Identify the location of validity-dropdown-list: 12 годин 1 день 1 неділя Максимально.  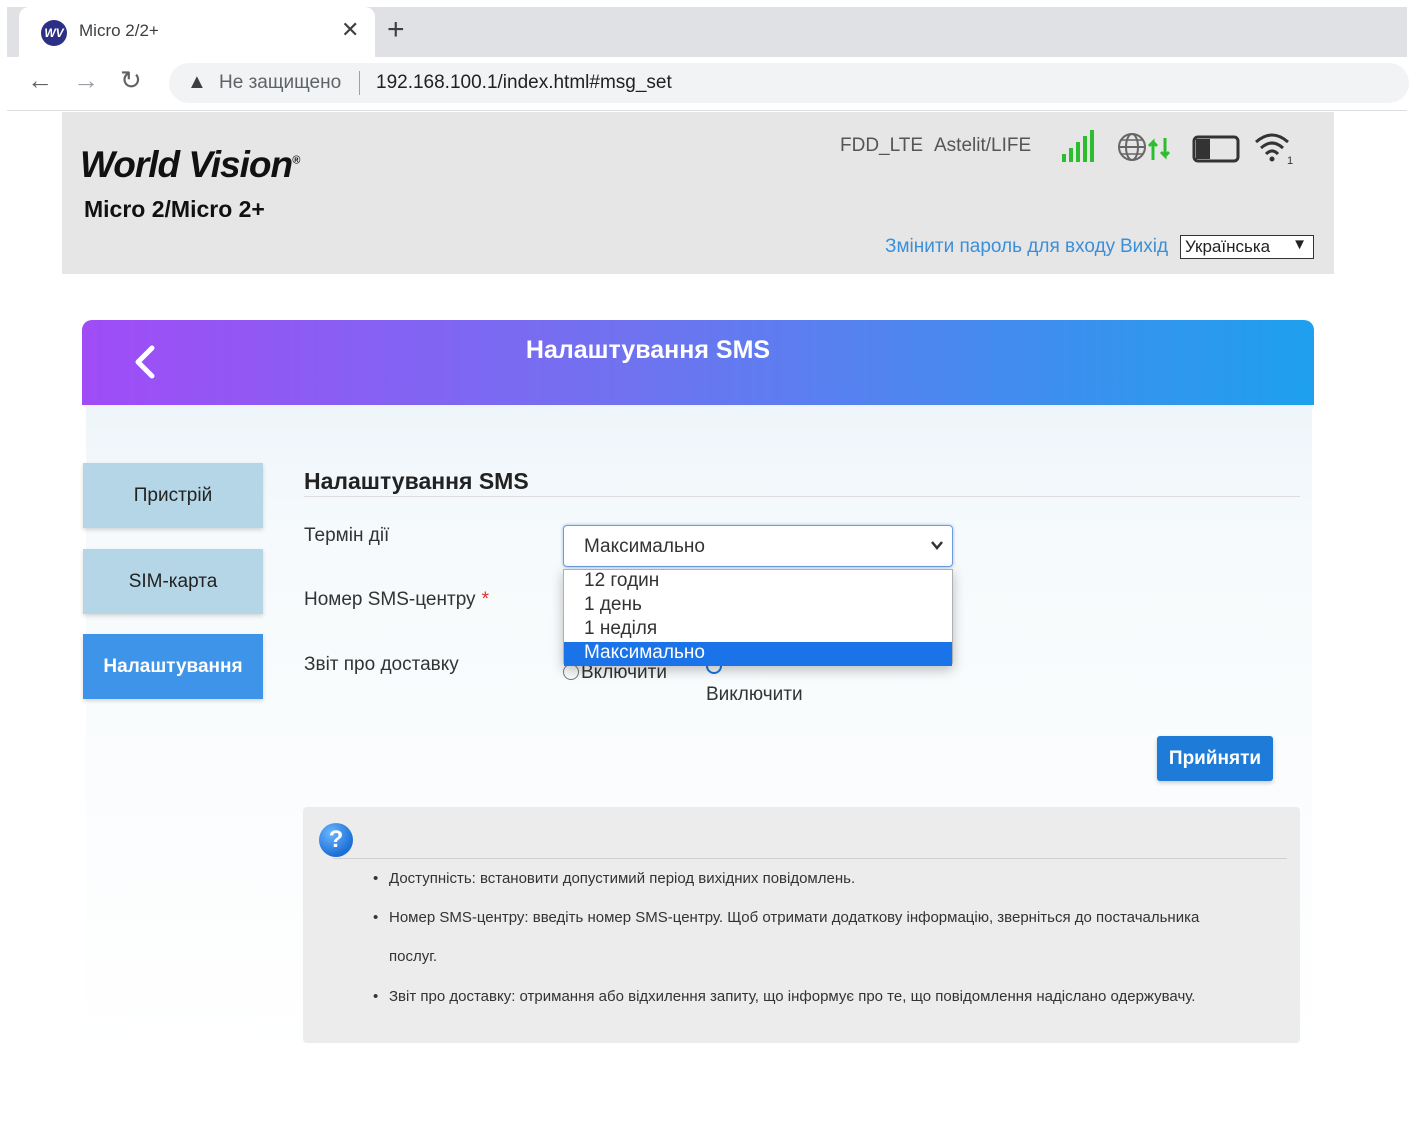
(758, 617).